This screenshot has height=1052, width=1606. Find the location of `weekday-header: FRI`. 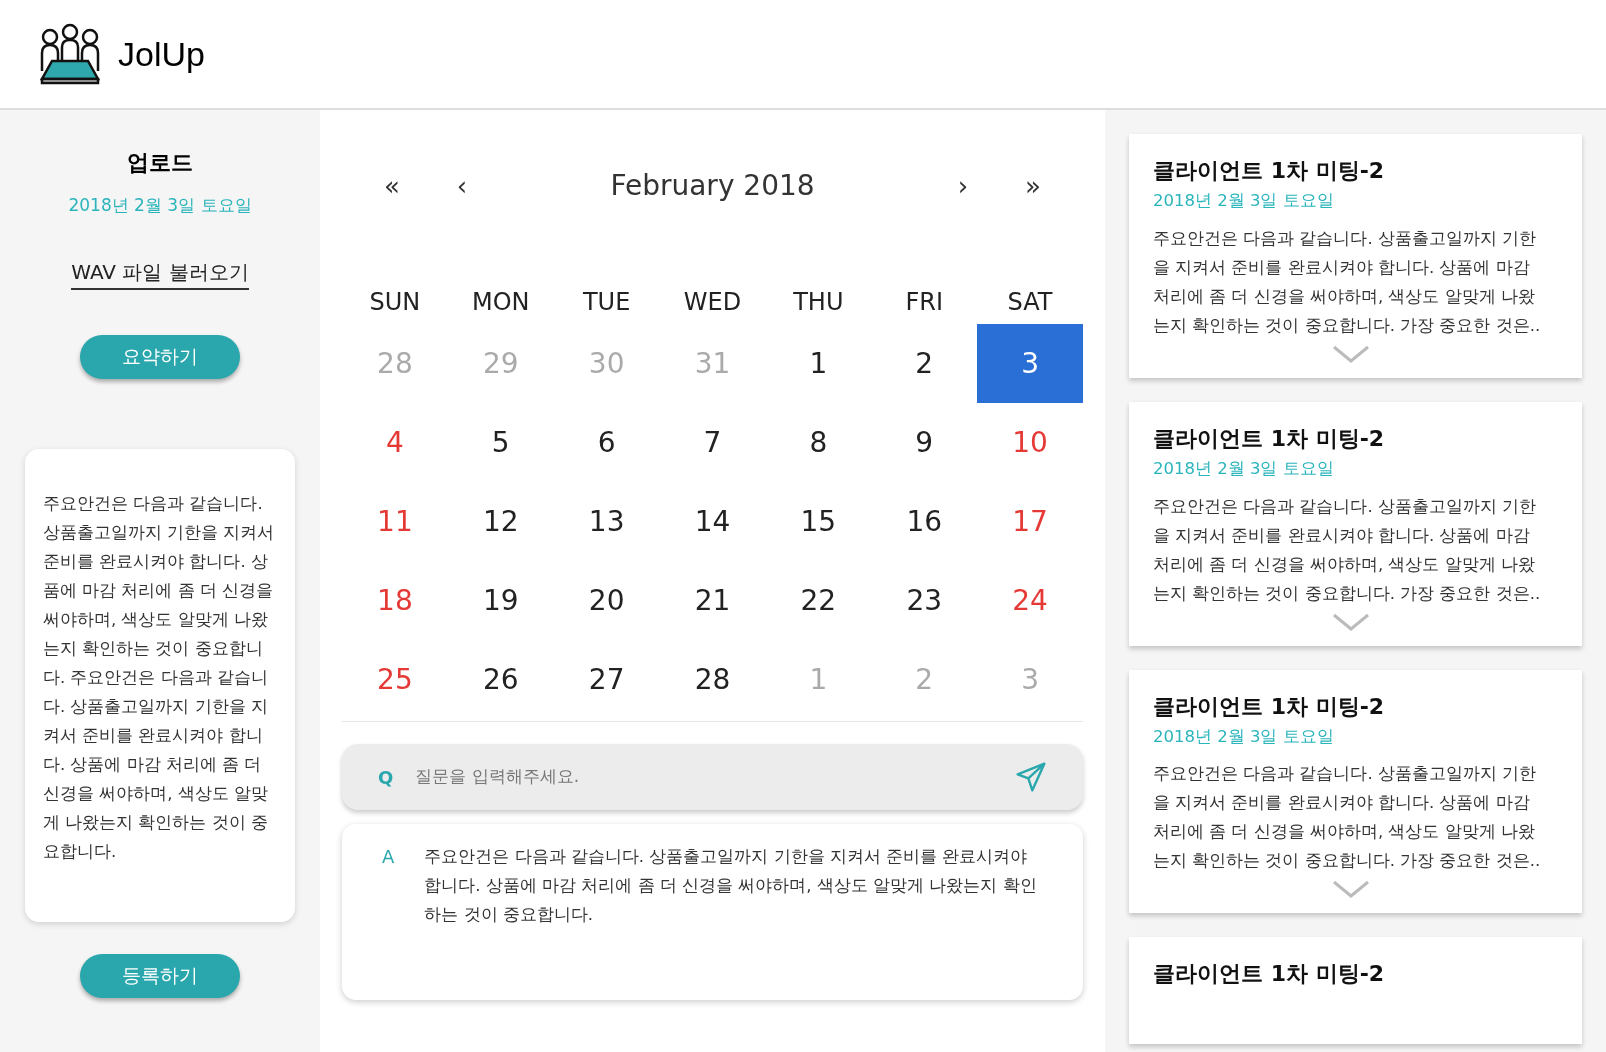

weekday-header: FRI is located at coordinates (924, 302).